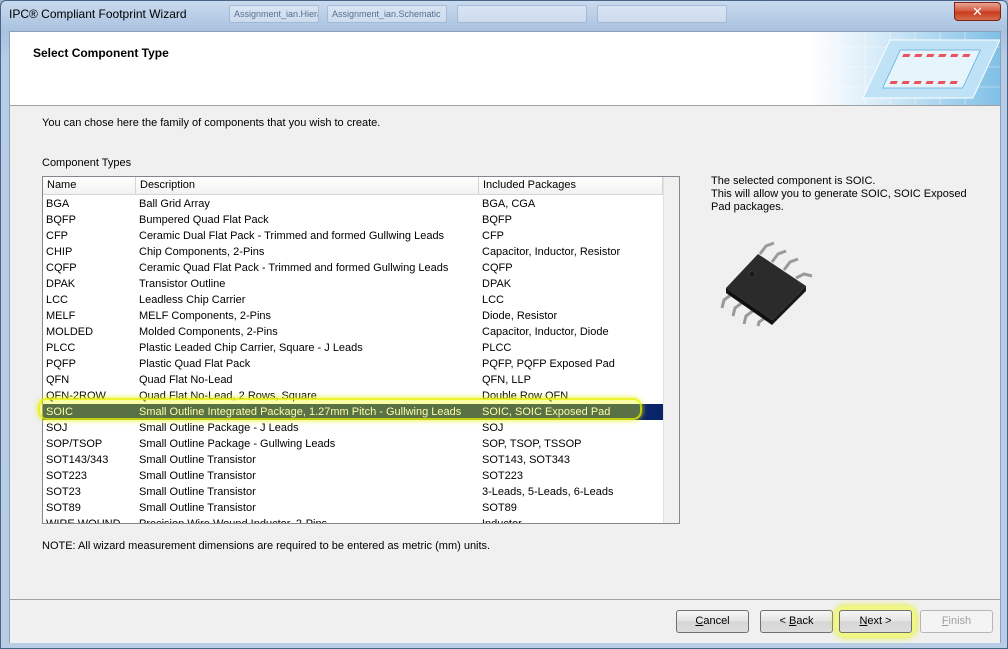 The width and height of the screenshot is (1008, 649). I want to click on cell-name: BQFP, so click(61, 220).